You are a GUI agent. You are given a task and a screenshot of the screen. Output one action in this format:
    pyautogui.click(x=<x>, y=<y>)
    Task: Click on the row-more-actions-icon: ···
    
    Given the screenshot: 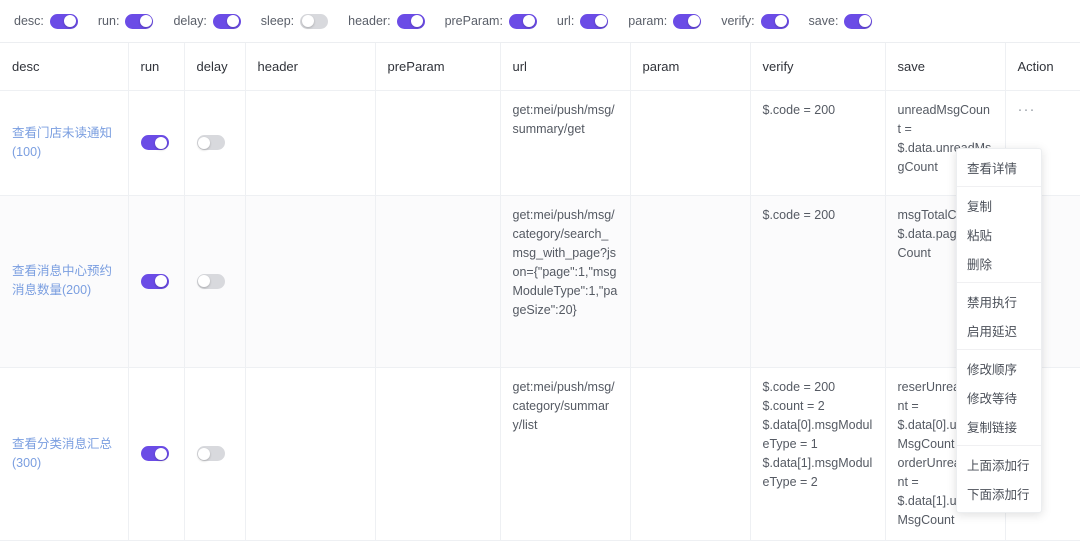 What is the action you would take?
    pyautogui.click(x=1027, y=109)
    